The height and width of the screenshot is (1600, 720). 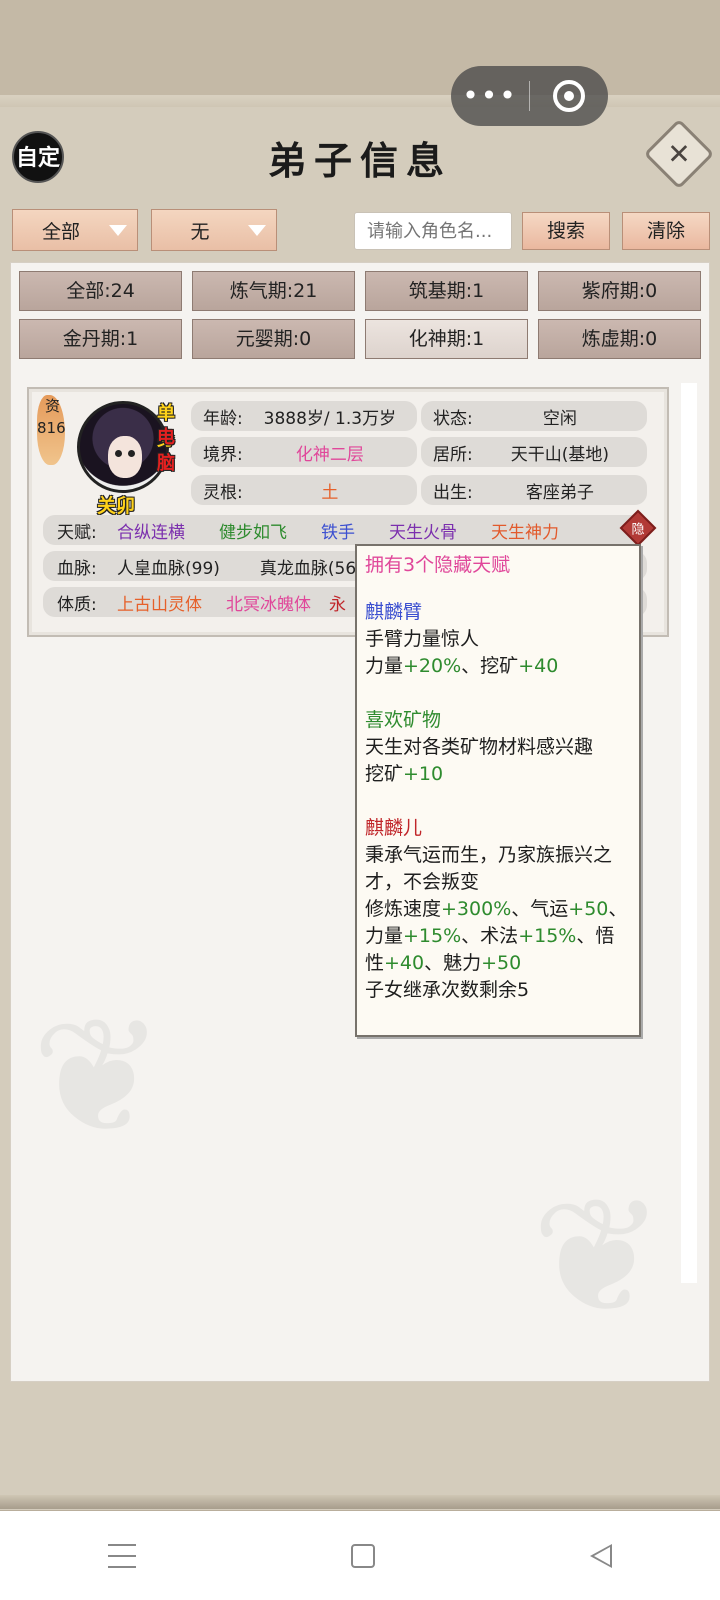 I want to click on age-row: 年龄: 3888岁/ 1.3万岁, so click(x=304, y=416).